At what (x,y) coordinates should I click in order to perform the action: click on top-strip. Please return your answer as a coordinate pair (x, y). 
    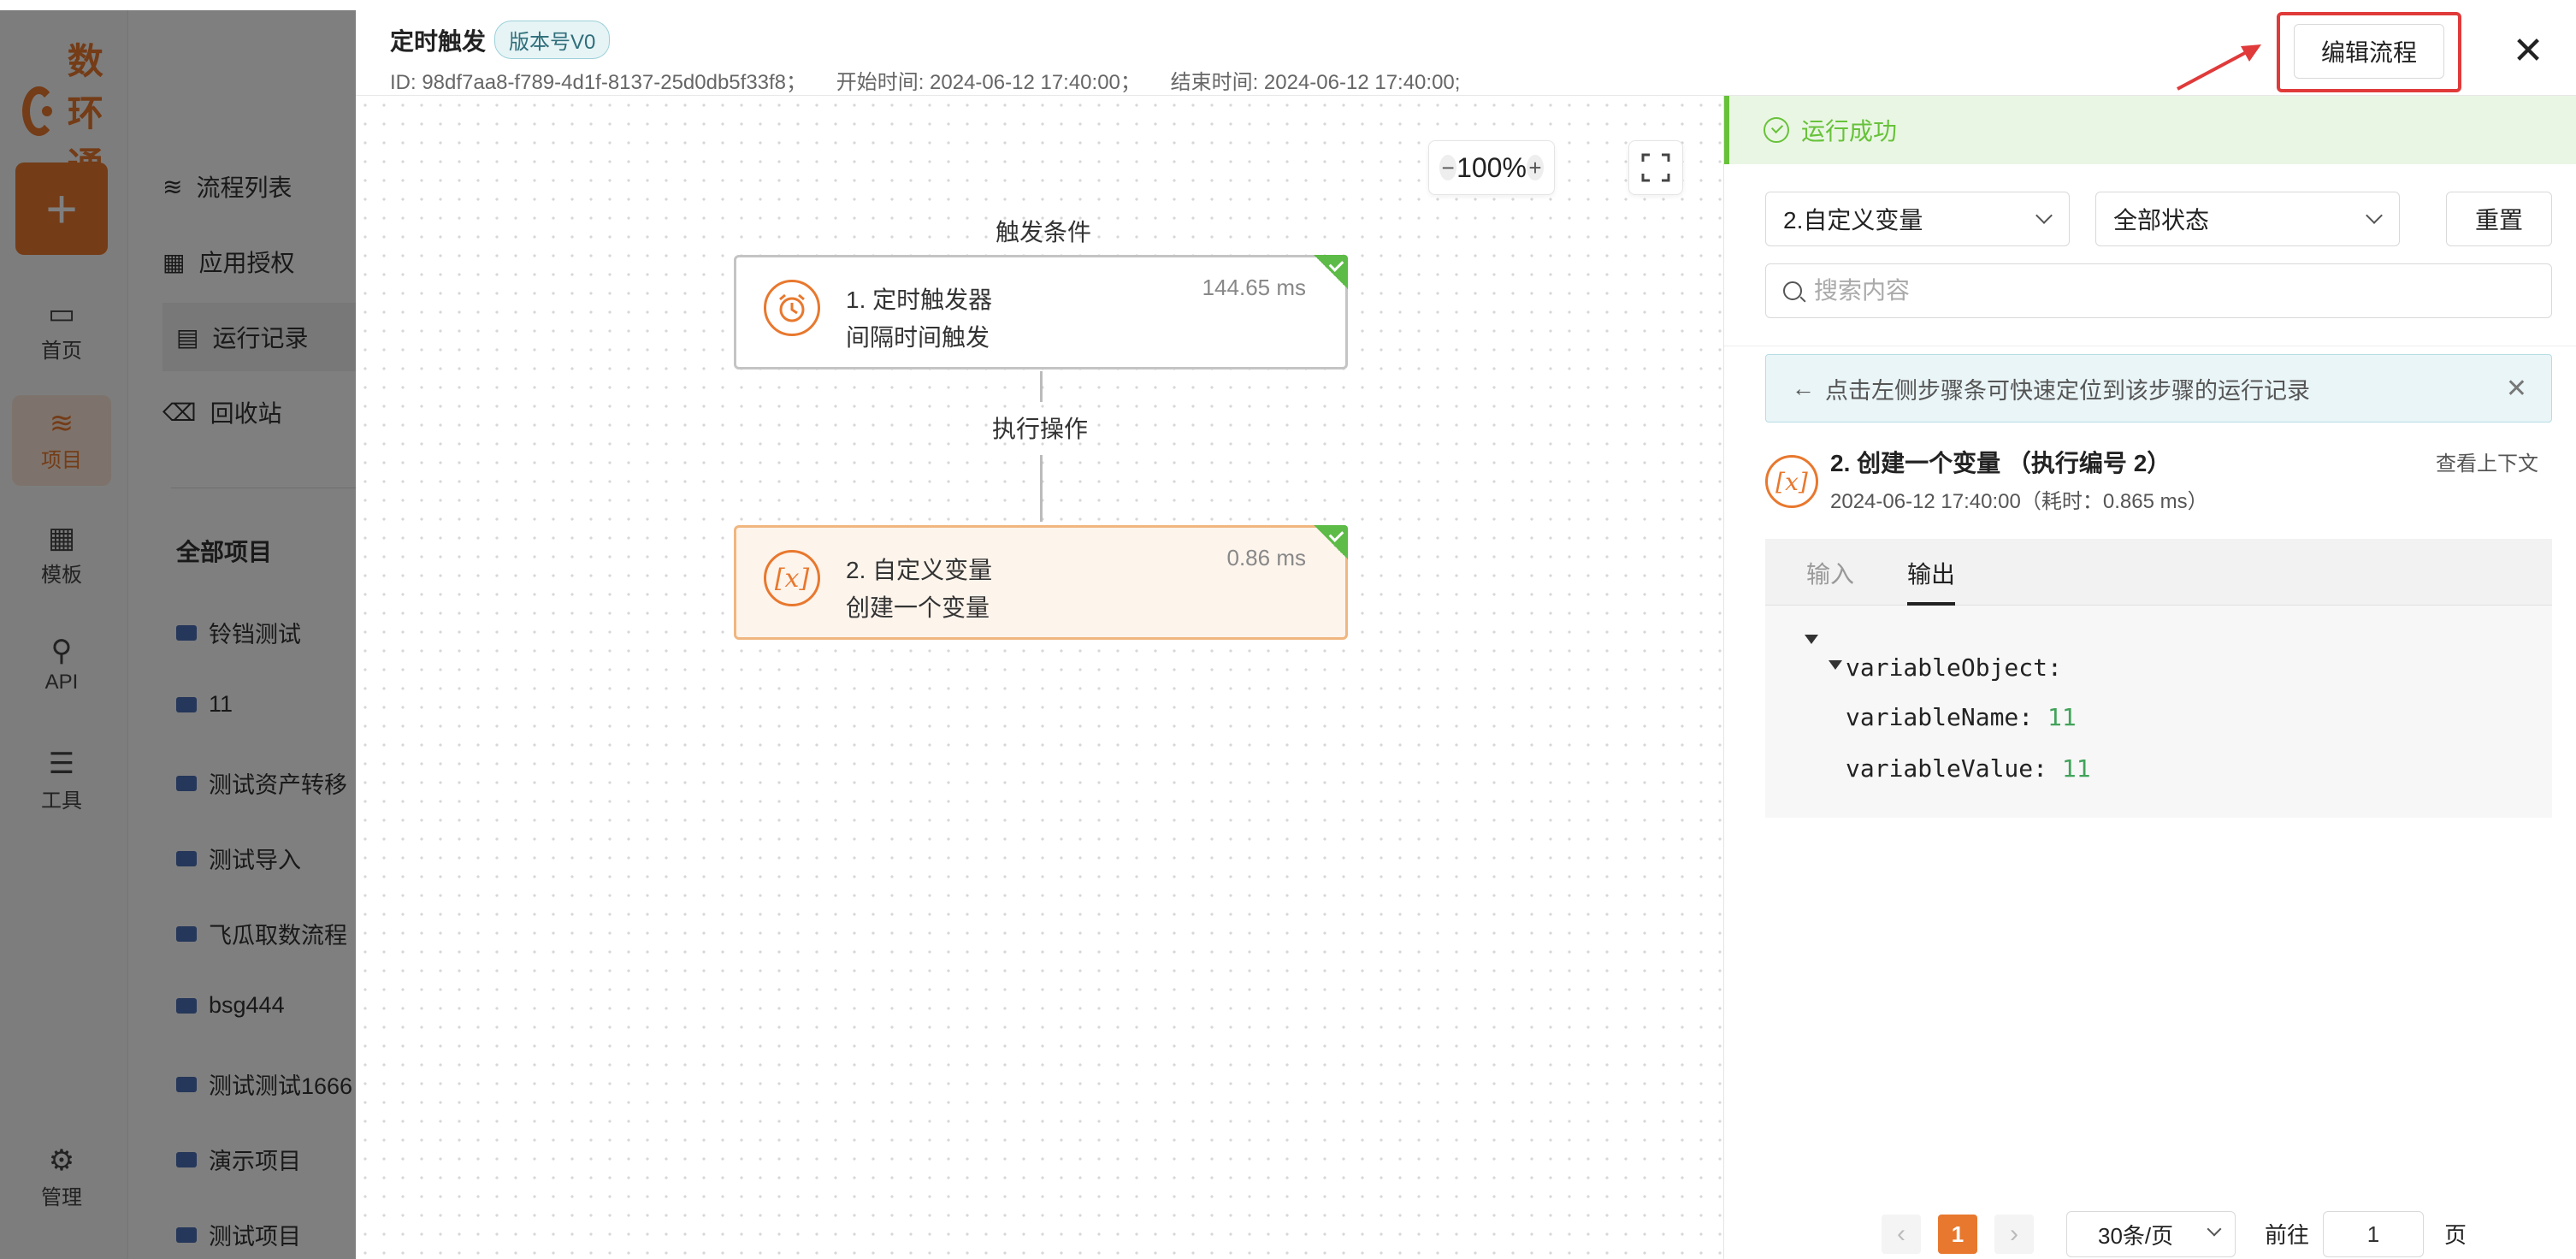
    Looking at the image, I should click on (1288, 5).